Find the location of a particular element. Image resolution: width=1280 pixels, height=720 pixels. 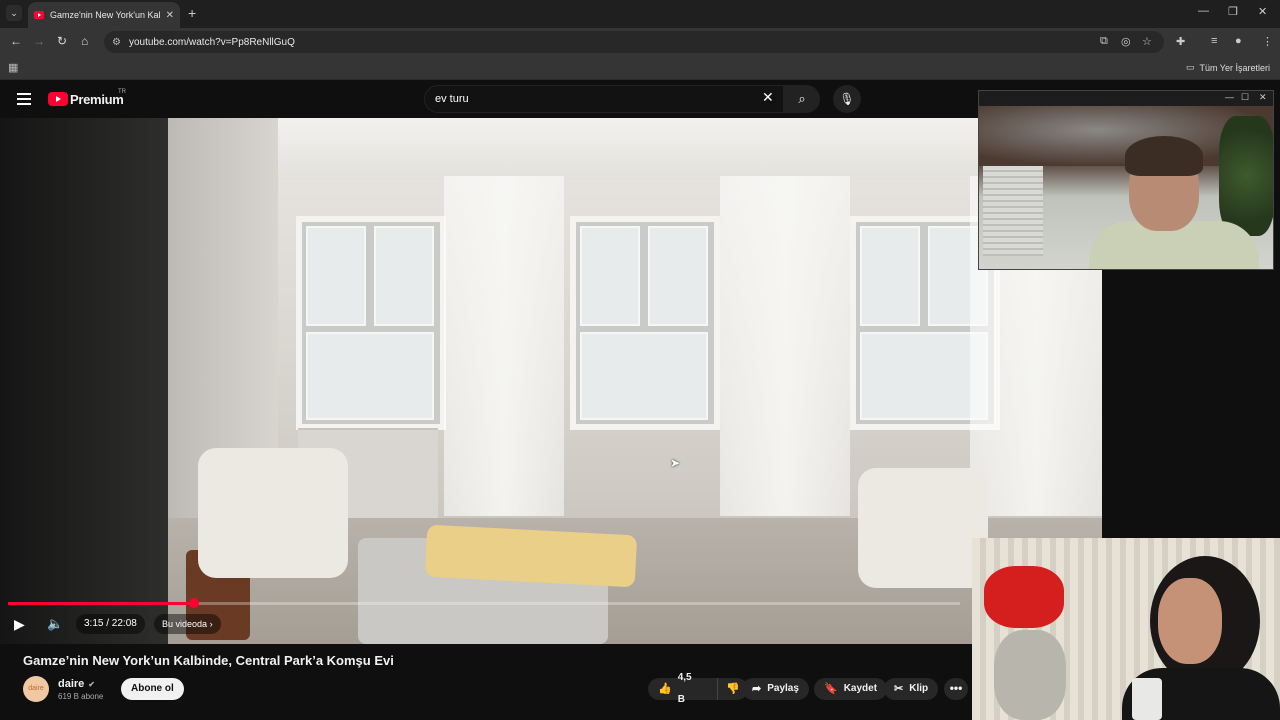

scissors-icon: ✂ is located at coordinates (899, 689).